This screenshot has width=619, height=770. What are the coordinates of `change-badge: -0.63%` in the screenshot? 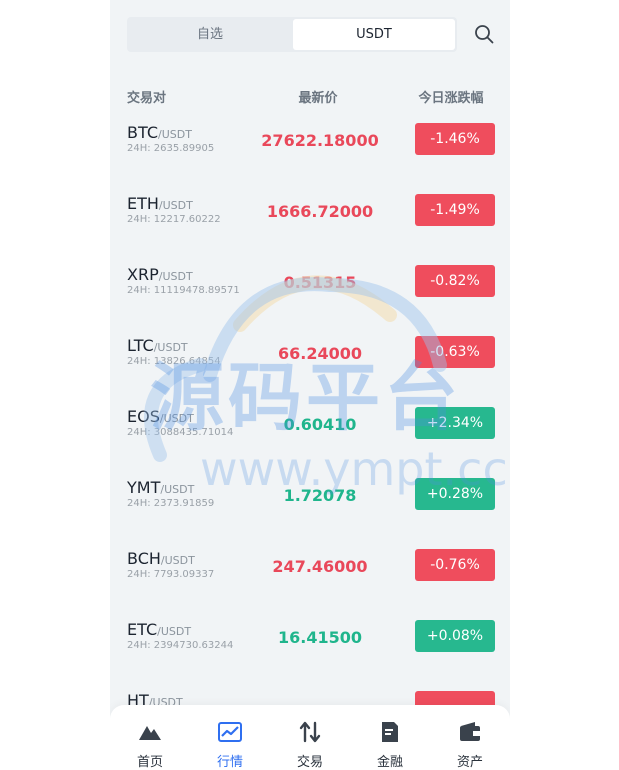 It's located at (455, 352).